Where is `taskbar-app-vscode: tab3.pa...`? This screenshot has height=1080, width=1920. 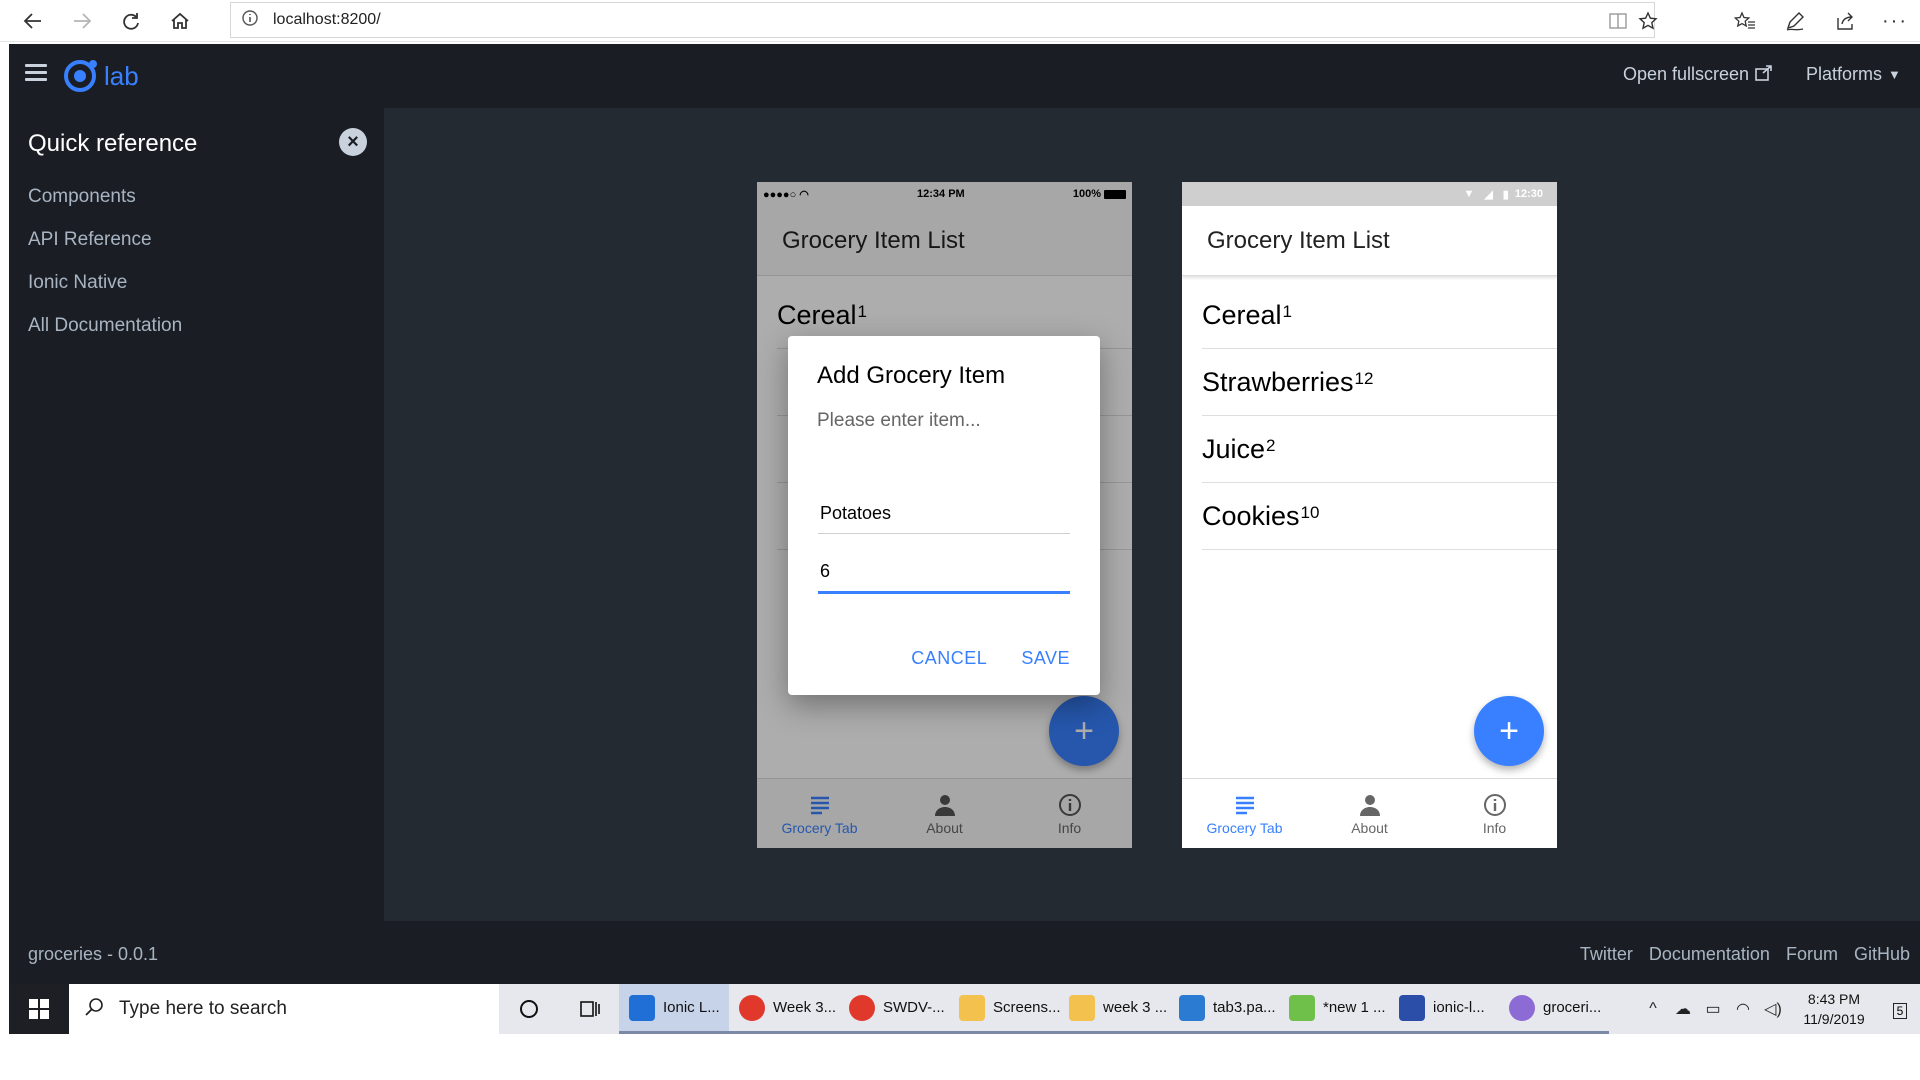 taskbar-app-vscode: tab3.pa... is located at coordinates (1224, 1009).